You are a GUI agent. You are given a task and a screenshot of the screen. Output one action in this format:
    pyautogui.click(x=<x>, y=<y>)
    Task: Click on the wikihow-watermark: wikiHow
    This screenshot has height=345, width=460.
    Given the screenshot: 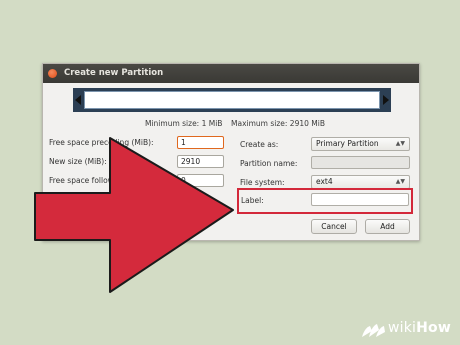 What is the action you would take?
    pyautogui.click(x=419, y=328)
    